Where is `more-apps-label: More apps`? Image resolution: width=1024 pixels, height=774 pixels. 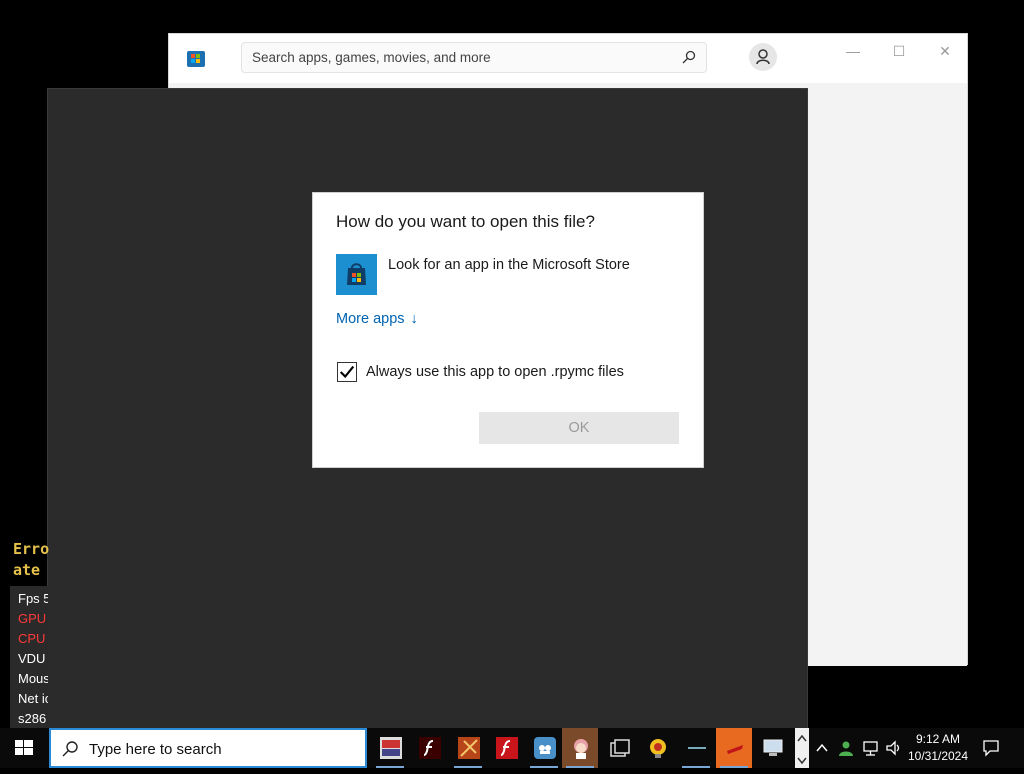
more-apps-label: More apps is located at coordinates (370, 319).